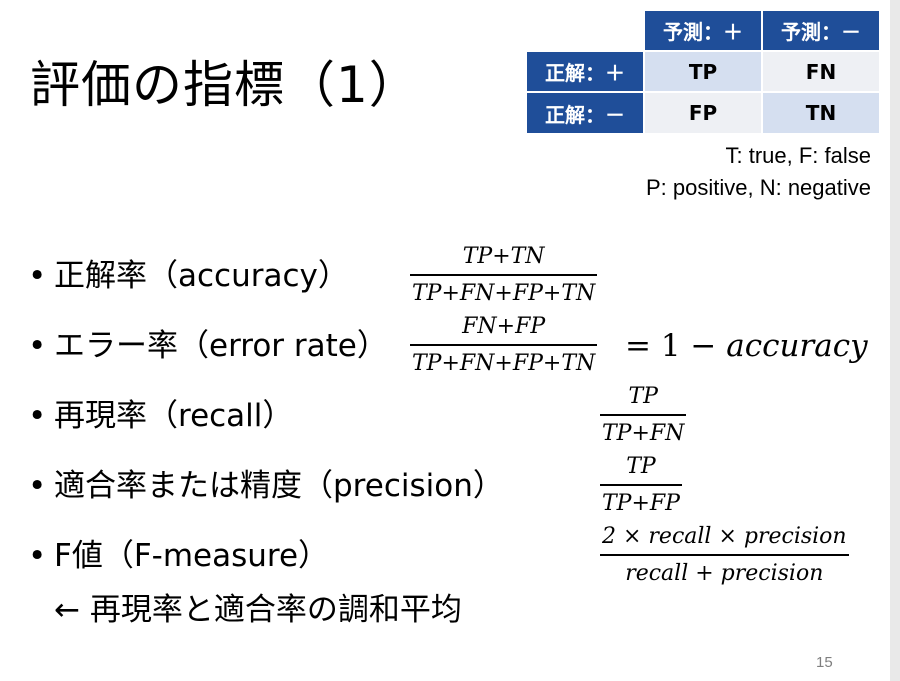 The width and height of the screenshot is (900, 681). Describe the element at coordinates (724, 573) in the screenshot. I see `formula-denominator: recall + precision` at that location.